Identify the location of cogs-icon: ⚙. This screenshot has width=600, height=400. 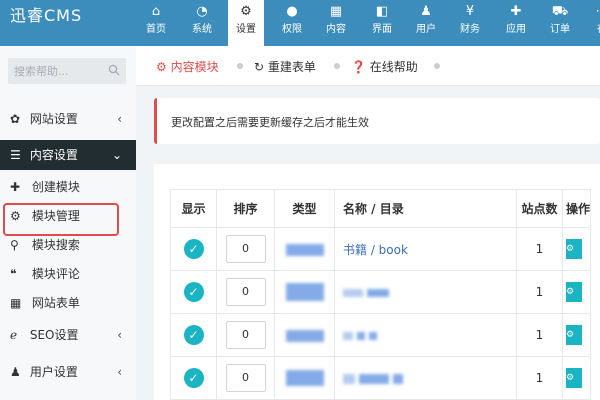
(161, 67).